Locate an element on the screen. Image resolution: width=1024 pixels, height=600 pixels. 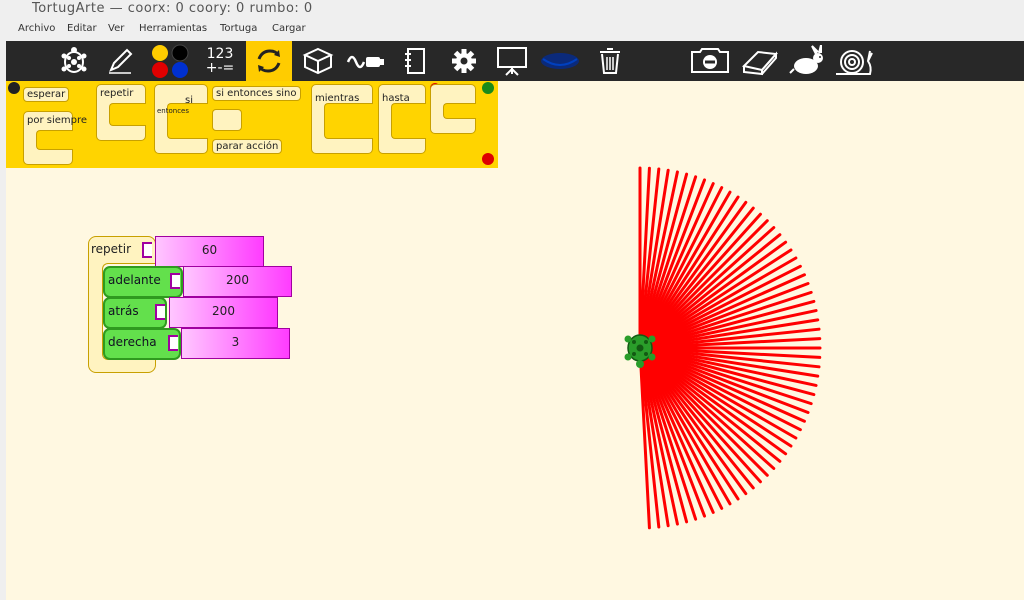
block-entonces-label: entonces is located at coordinates (173, 111).